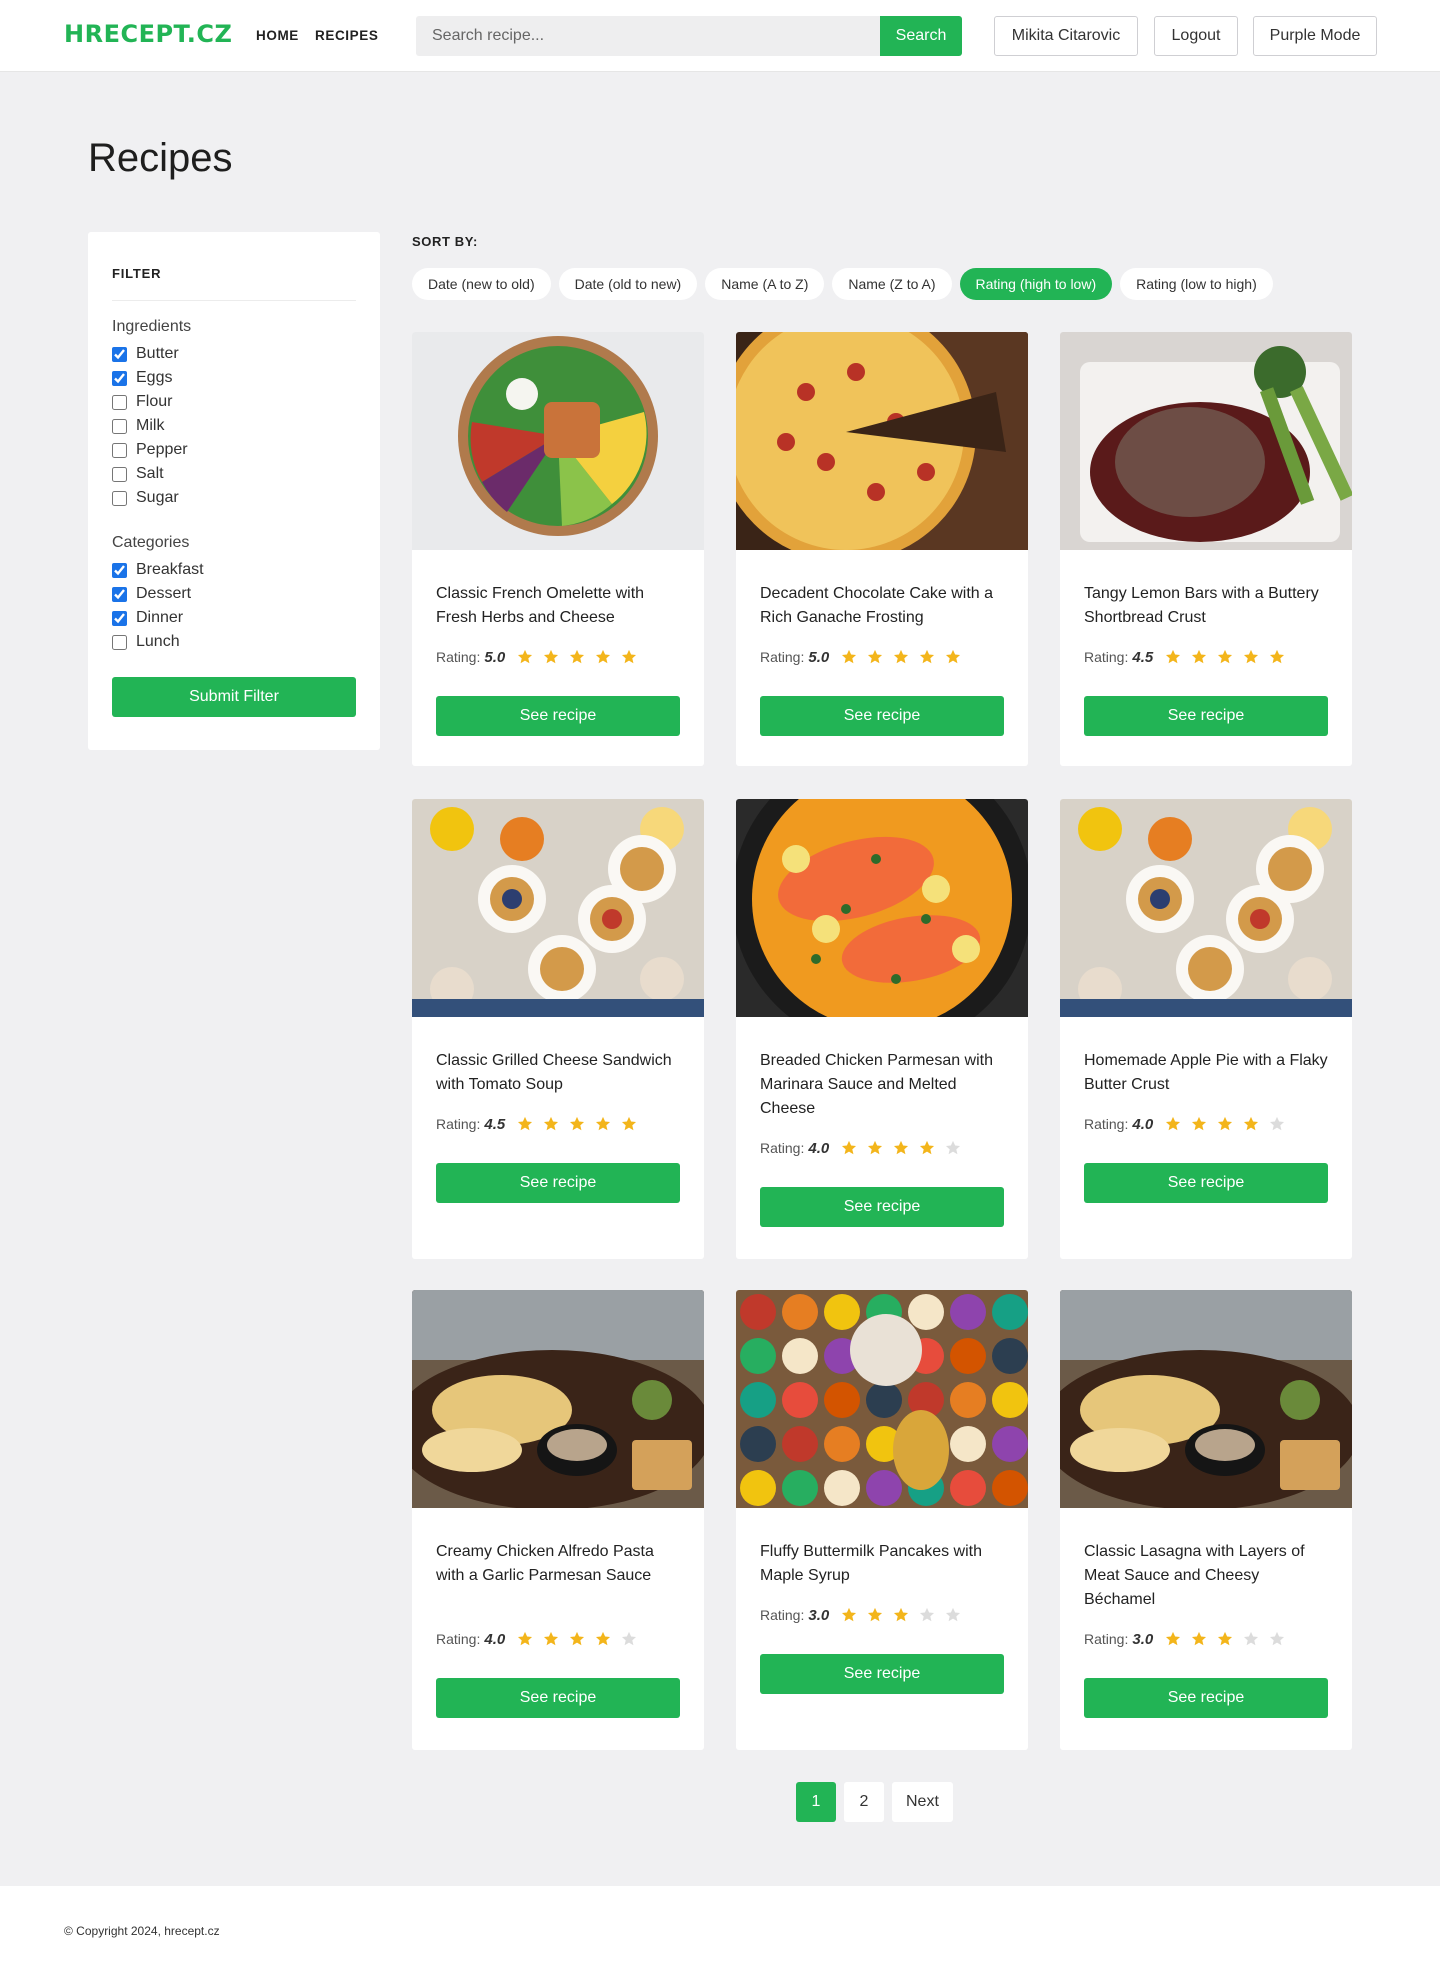  I want to click on ingredients-checkbox-salt, so click(119, 474).